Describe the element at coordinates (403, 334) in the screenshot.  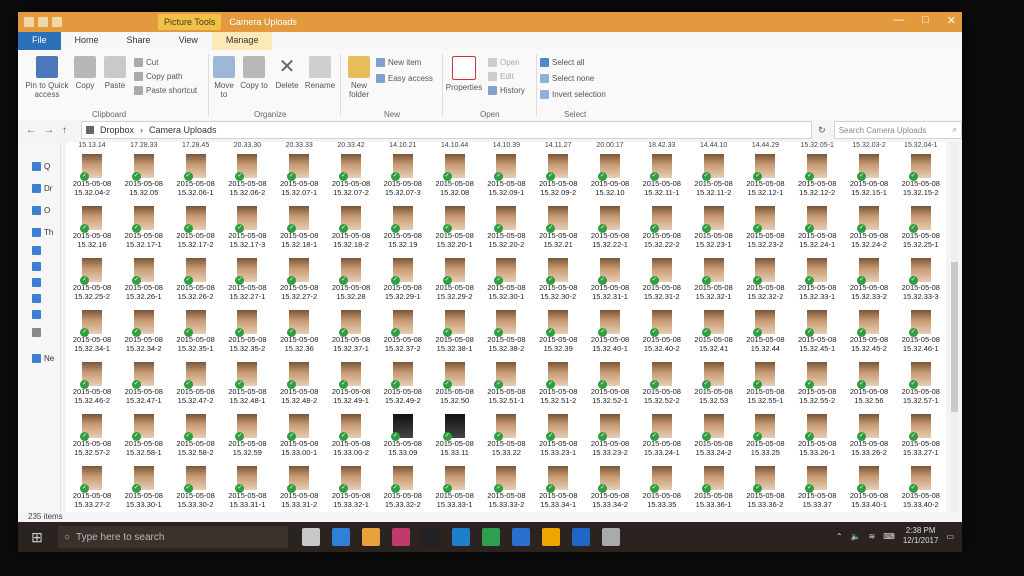
I see `file-item: ✓ 2015-05-08 15.32.37-2` at that location.